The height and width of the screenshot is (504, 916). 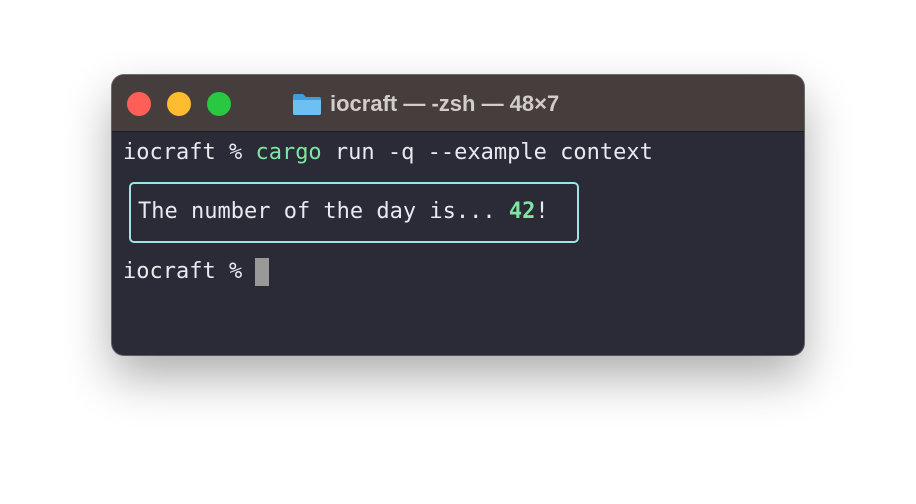 I want to click on shell-prompt-2: iocraft %, so click(x=189, y=271).